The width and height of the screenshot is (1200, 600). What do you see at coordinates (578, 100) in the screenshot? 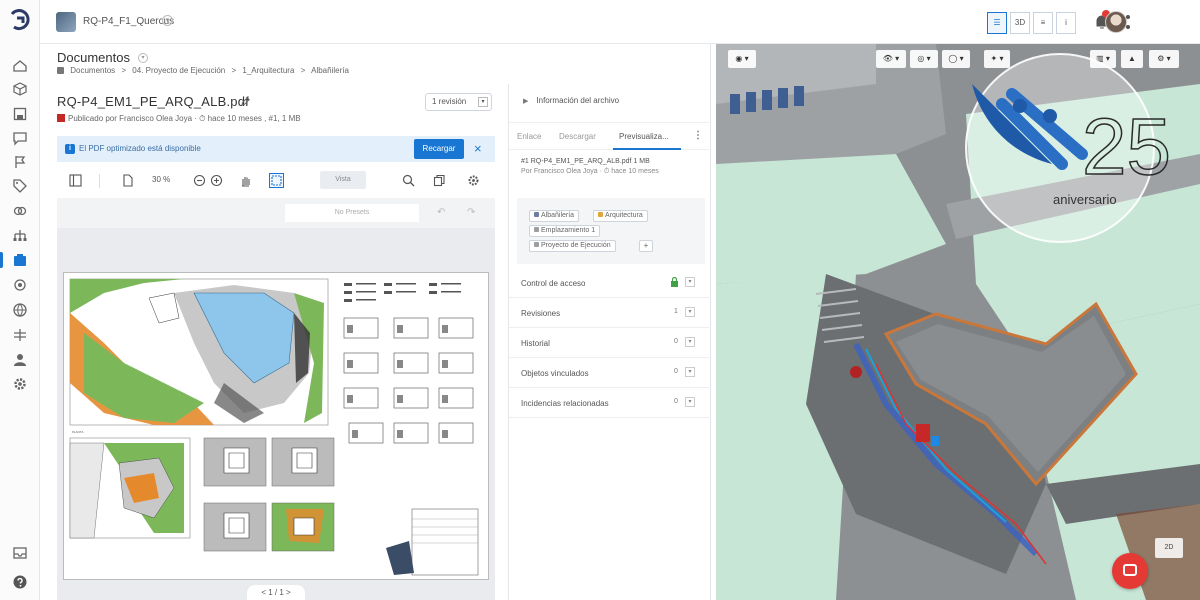
I see `file-info-title: Información del archivo` at bounding box center [578, 100].